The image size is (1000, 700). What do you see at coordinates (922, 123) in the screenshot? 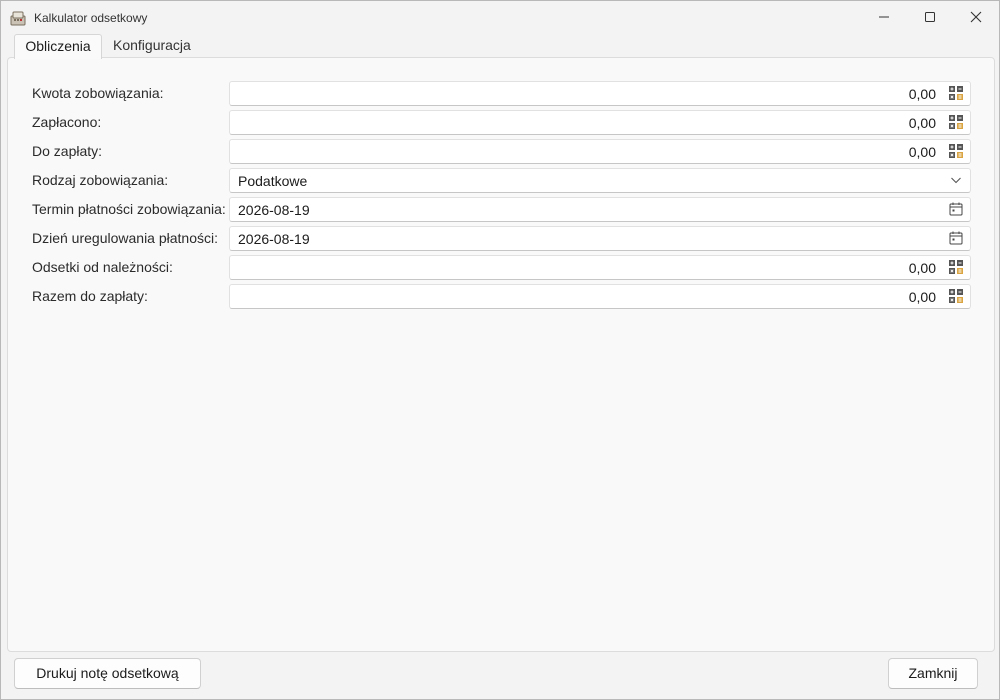
I see `zaplacono-value: 0,00` at bounding box center [922, 123].